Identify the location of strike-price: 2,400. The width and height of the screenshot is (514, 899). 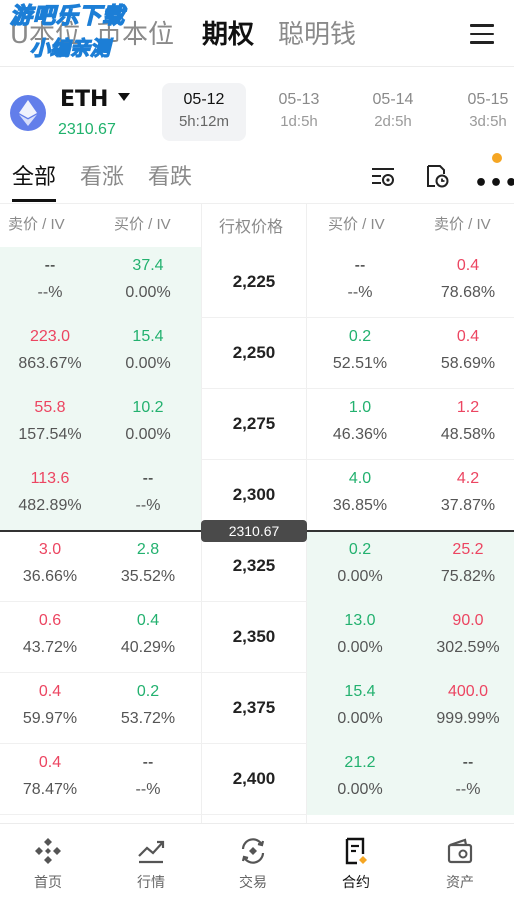
(254, 778).